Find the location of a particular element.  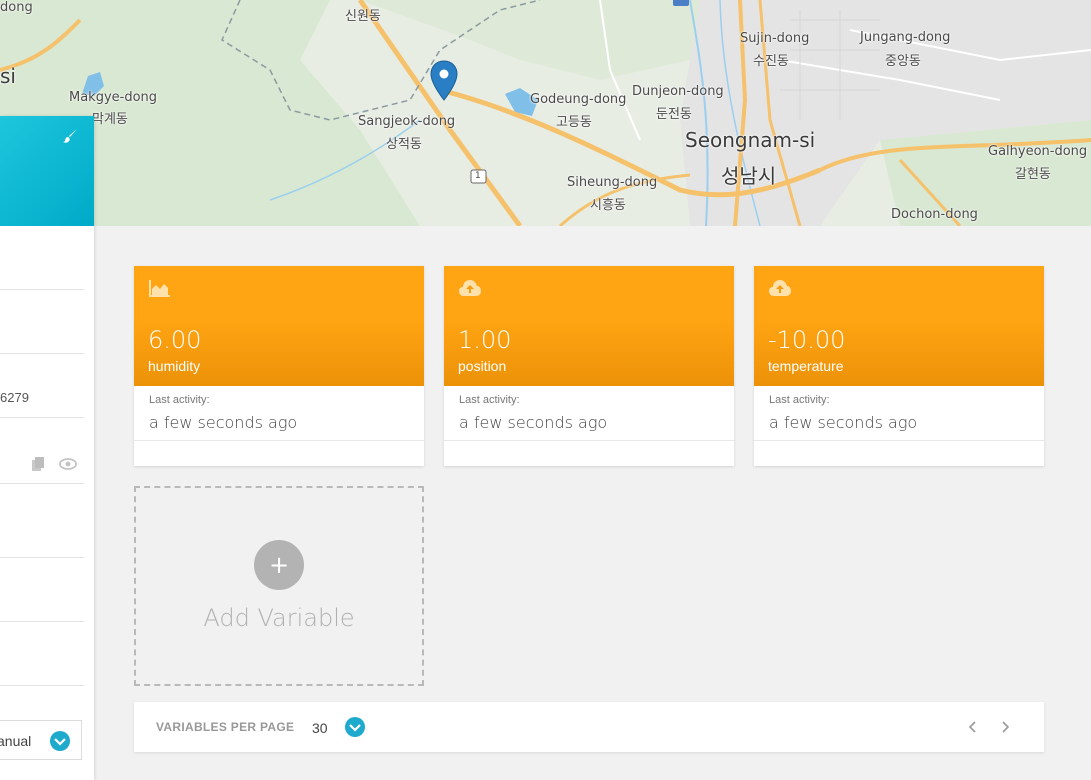

map-label: 중앙동 is located at coordinates (903, 61).